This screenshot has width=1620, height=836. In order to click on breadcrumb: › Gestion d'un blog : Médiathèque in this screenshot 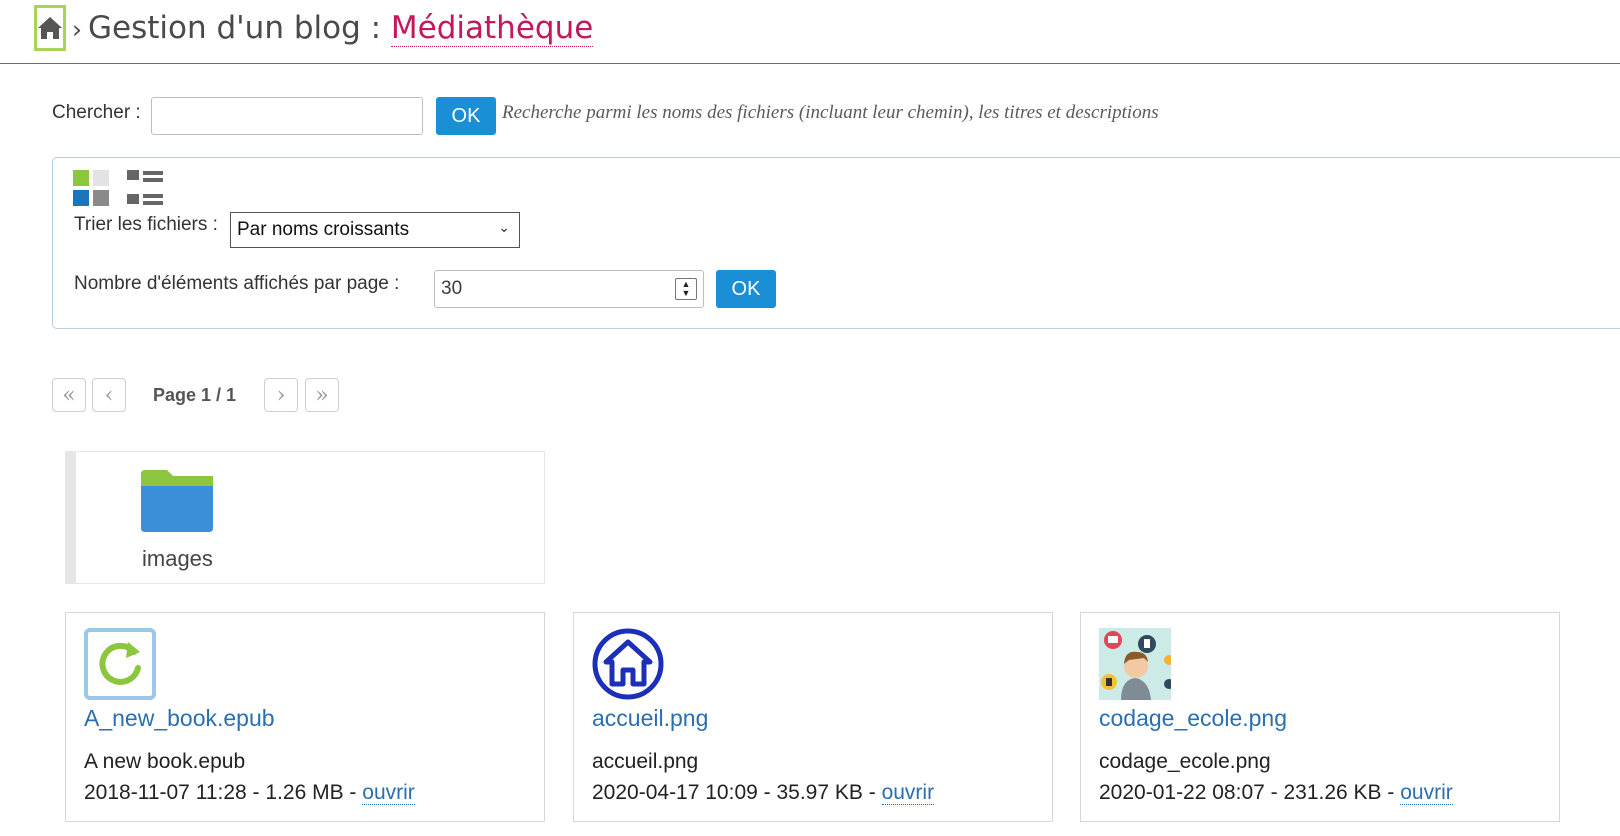, I will do `click(333, 28)`.